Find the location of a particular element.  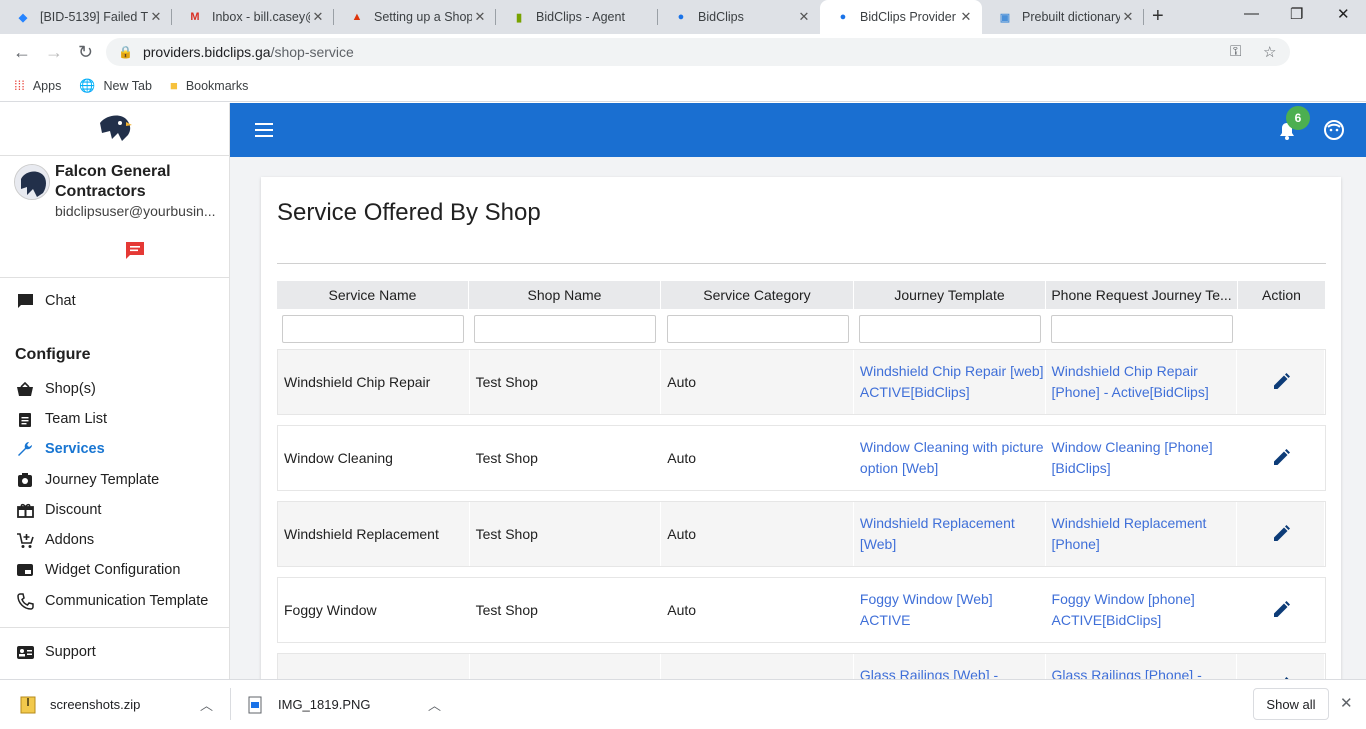

browser-tab: M Inbox - bill.casey@ ✕ is located at coordinates (253, 17).